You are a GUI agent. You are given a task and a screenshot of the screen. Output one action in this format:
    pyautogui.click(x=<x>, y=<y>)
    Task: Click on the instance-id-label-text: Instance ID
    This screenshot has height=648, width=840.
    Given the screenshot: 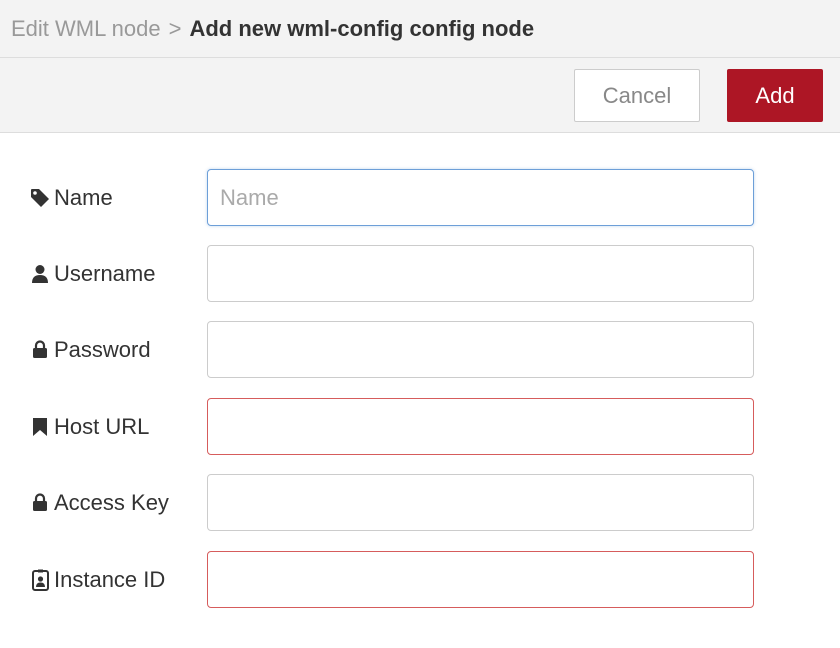 What is the action you would take?
    pyautogui.click(x=110, y=579)
    